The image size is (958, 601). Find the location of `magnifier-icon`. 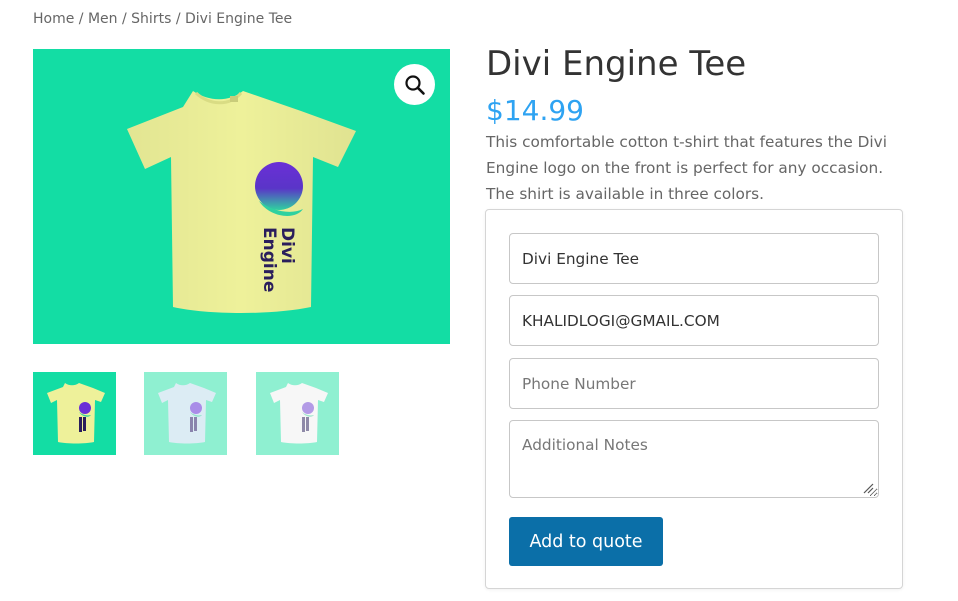

magnifier-icon is located at coordinates (414, 84).